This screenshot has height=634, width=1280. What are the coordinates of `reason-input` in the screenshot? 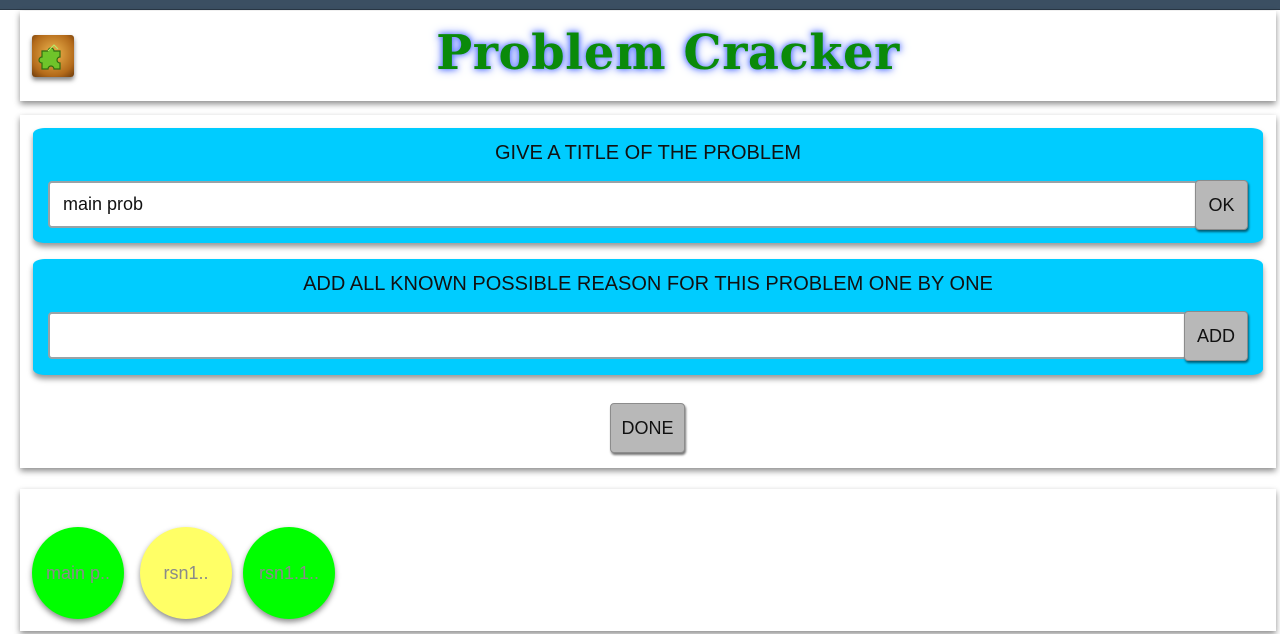 It's located at (617, 335).